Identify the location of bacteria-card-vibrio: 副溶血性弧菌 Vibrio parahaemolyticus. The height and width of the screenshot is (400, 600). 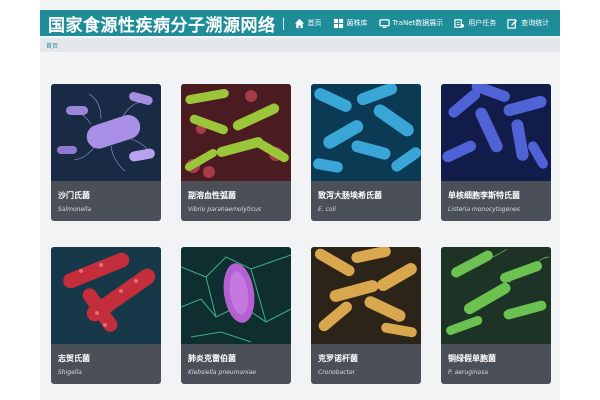
(236, 152).